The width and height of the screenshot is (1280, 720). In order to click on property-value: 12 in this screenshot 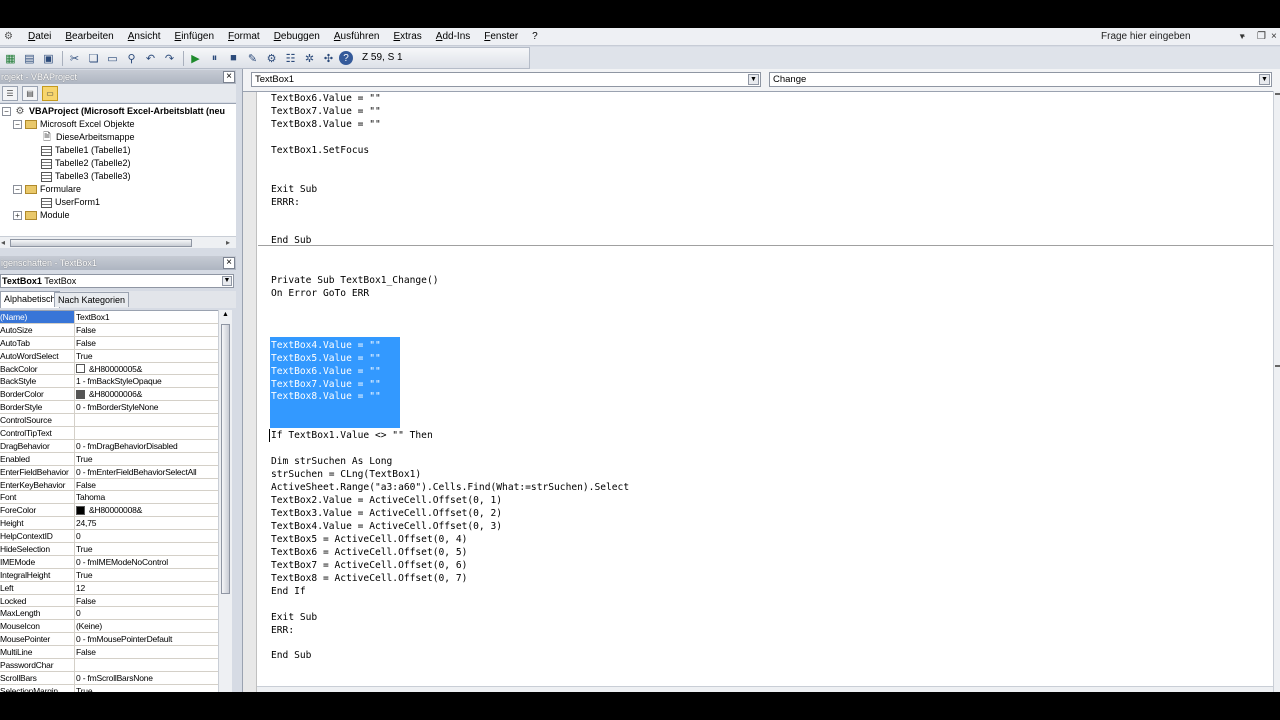, I will do `click(146, 588)`.